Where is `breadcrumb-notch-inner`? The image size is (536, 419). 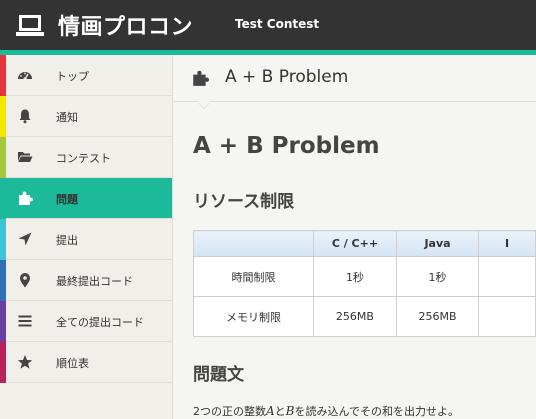 breadcrumb-notch-inner is located at coordinates (204, 104).